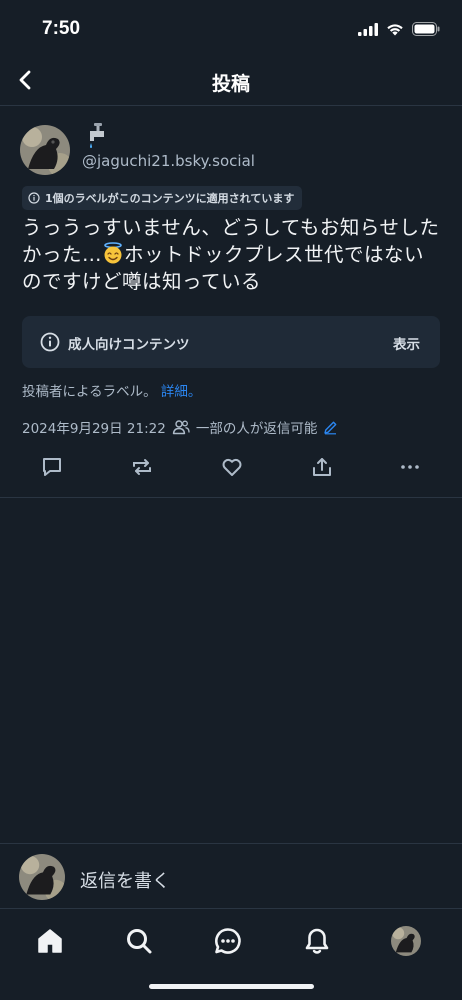  Describe the element at coordinates (426, 29) in the screenshot. I see `battery-icon` at that location.